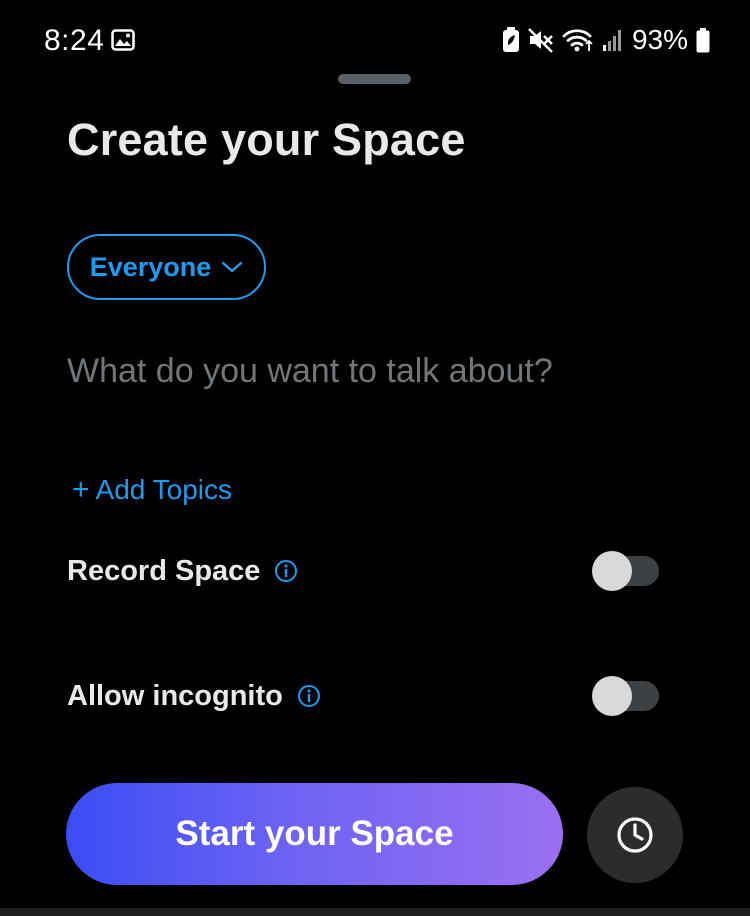 The width and height of the screenshot is (750, 916). I want to click on start-space-button: Start your Space, so click(314, 834).